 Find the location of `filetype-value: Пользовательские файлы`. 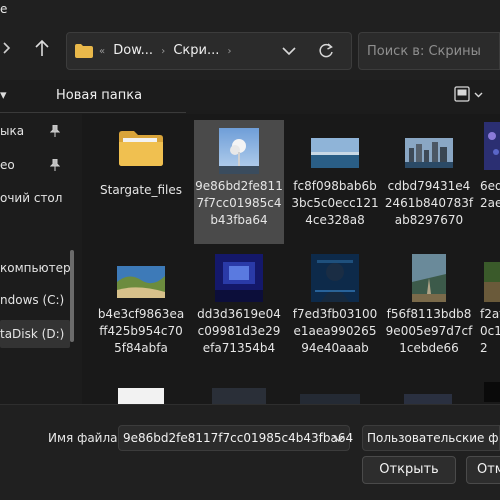

filetype-value: Пользовательские файлы is located at coordinates (433, 438).